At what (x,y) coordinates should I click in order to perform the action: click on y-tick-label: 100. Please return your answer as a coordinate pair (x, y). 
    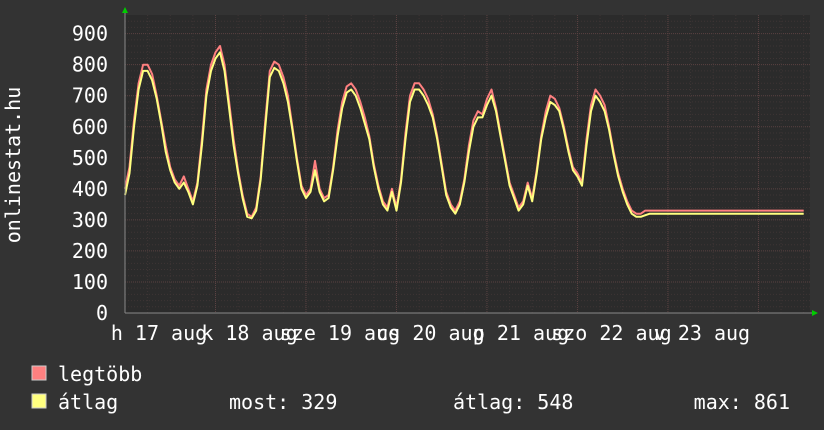
    Looking at the image, I should click on (90, 282).